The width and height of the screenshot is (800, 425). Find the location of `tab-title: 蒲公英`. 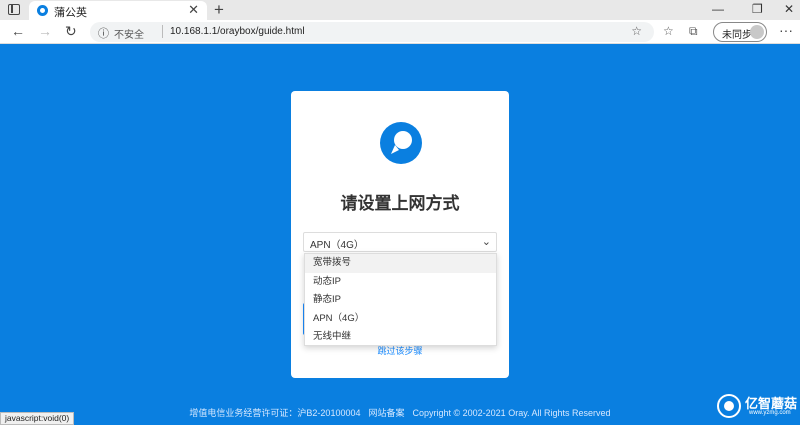

tab-title: 蒲公英 is located at coordinates (70, 13).